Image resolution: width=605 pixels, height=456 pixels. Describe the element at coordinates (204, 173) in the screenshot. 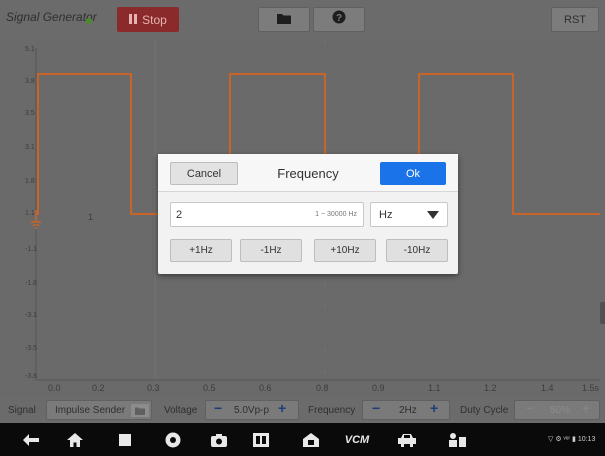

I see `cancel-button: Cancel` at that location.